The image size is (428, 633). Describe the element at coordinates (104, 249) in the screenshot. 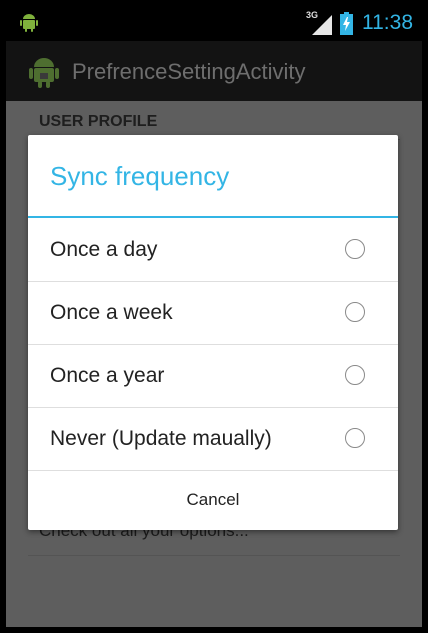

I see `option-label: Once a day` at that location.